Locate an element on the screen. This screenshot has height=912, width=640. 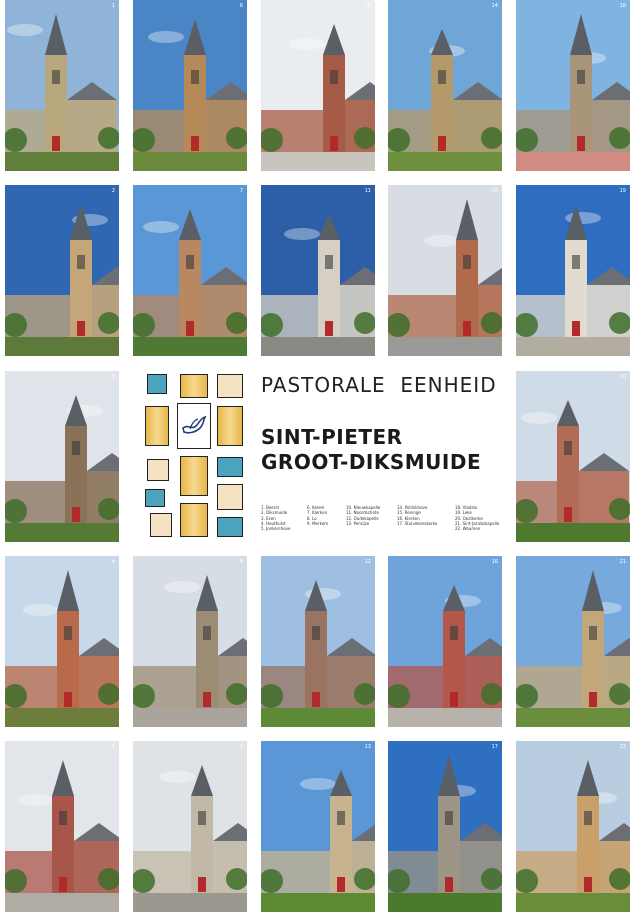
church-photo: 1 is located at coordinates (62, 85).